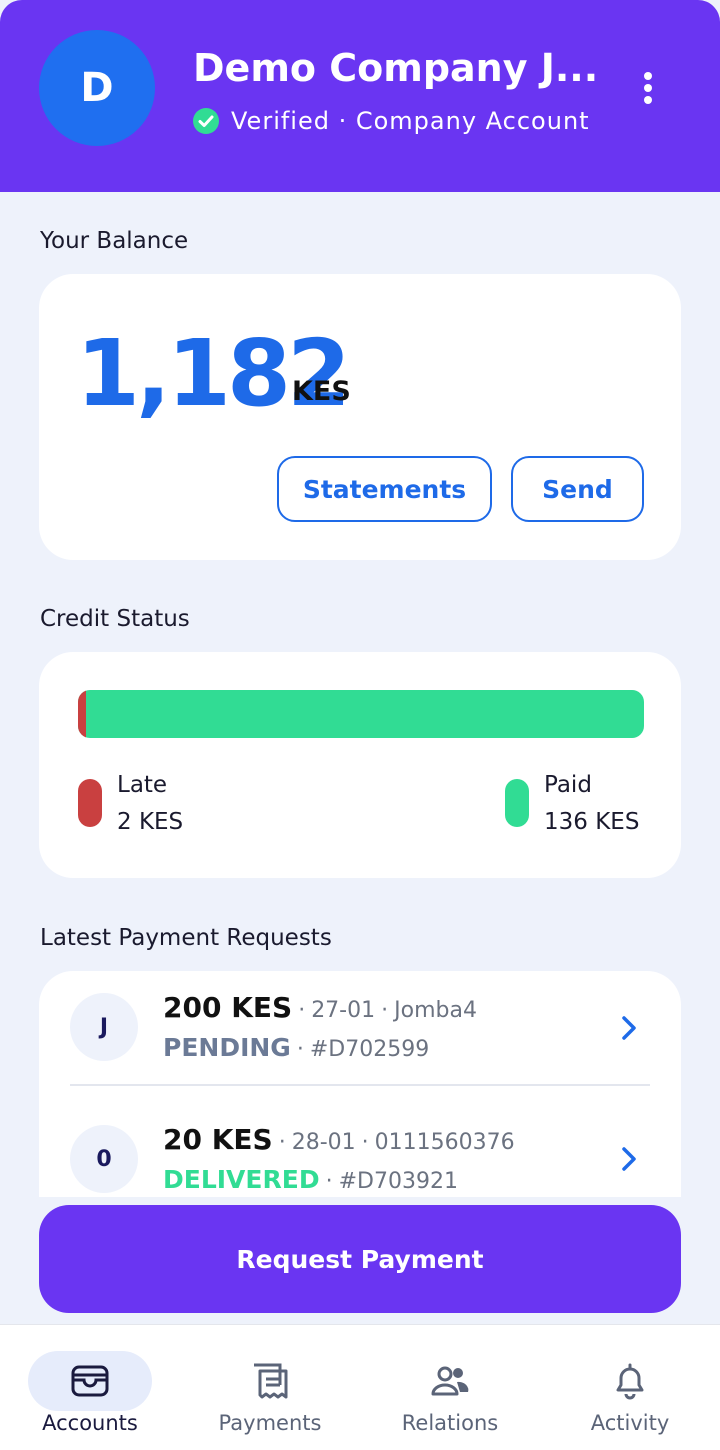 The width and height of the screenshot is (720, 1450). What do you see at coordinates (296, 1047) in the screenshot?
I see `request-status-row: PENDING · #D702599` at bounding box center [296, 1047].